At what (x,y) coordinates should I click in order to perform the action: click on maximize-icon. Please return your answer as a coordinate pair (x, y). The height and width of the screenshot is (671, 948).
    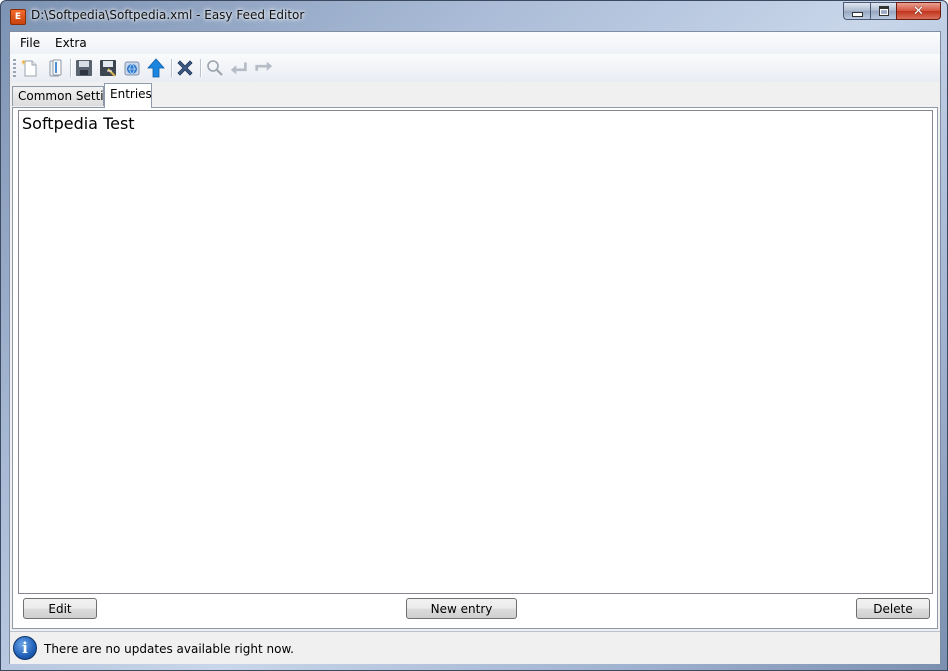
    Looking at the image, I should click on (883, 11).